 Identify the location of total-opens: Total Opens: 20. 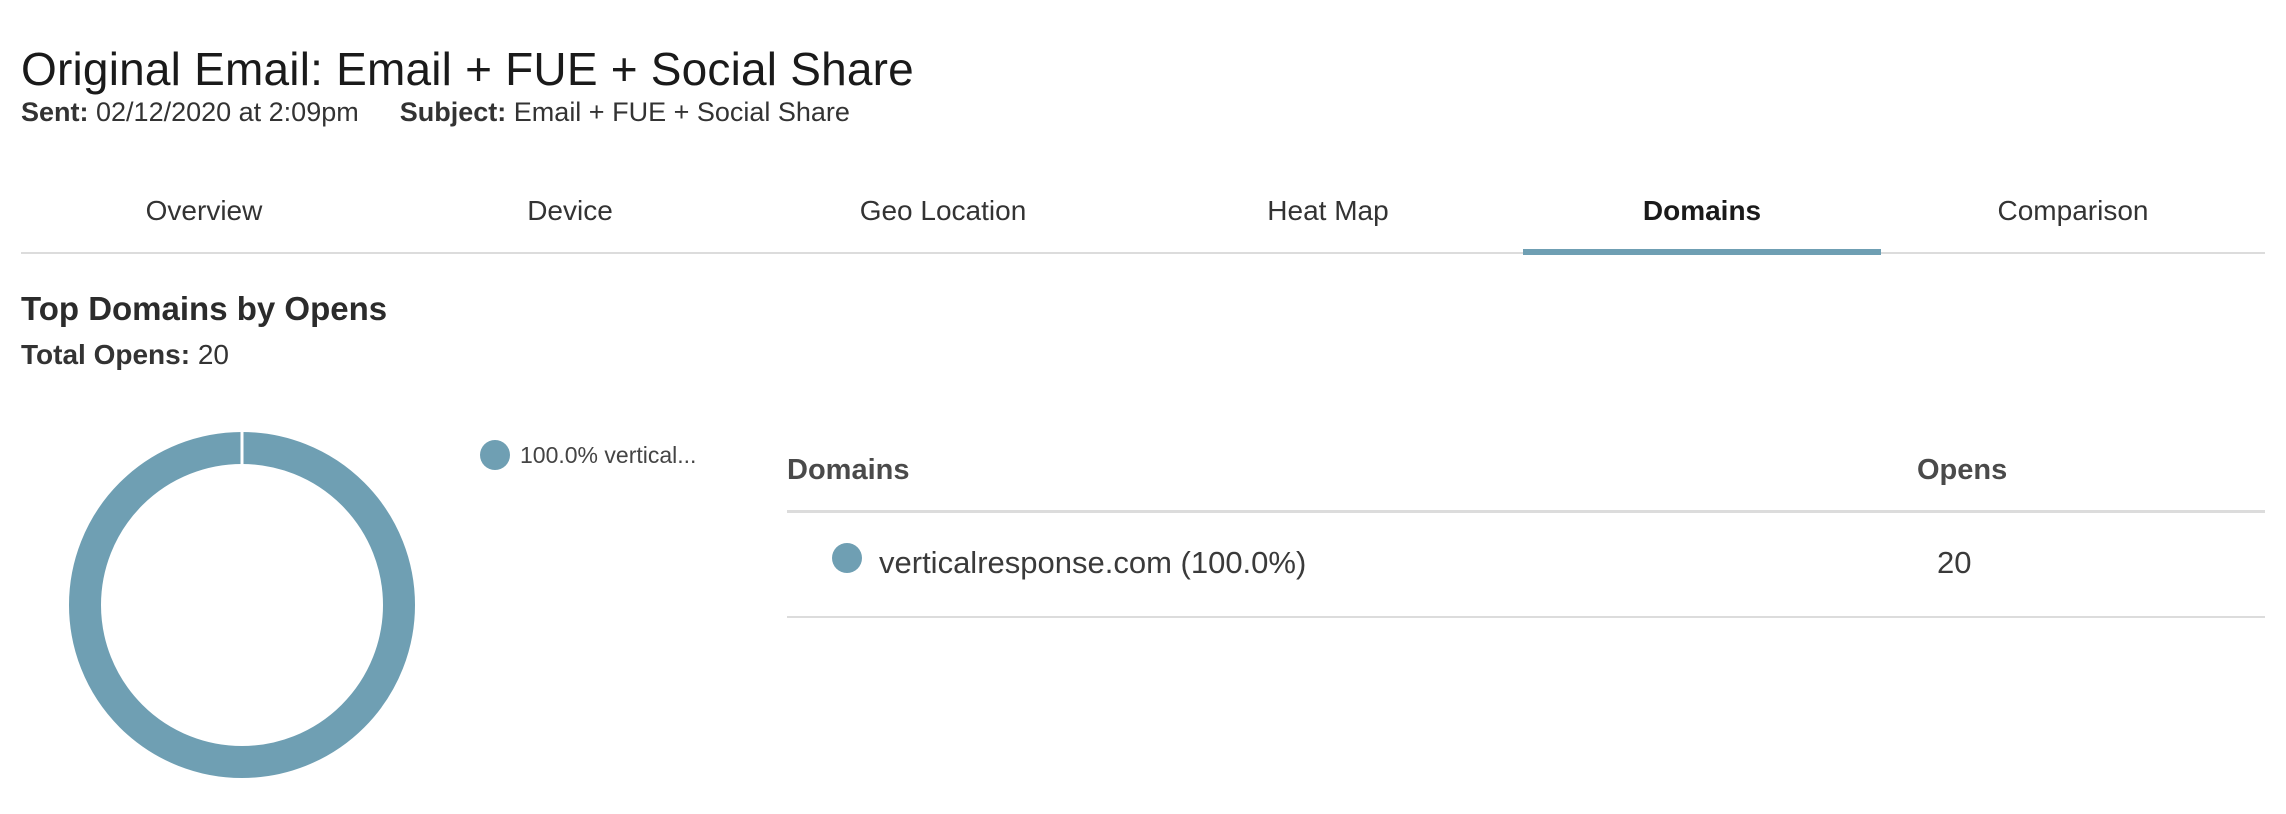
(125, 355).